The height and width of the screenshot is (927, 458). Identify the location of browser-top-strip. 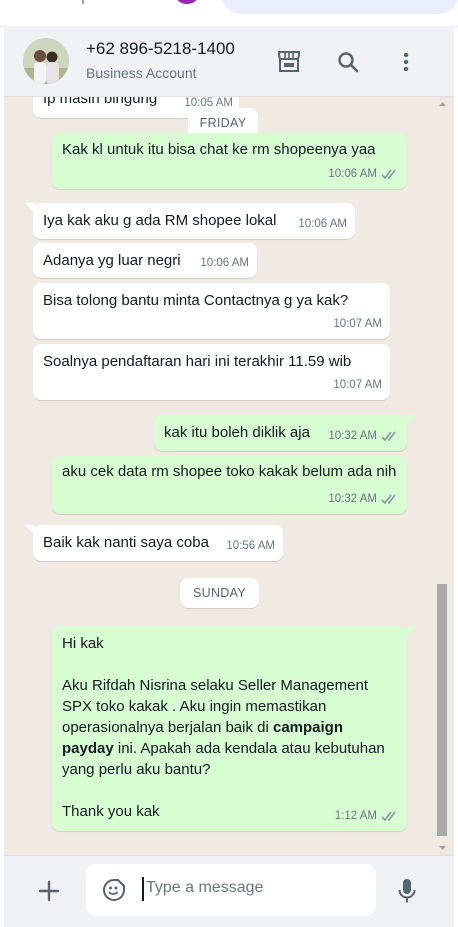
(229, 13).